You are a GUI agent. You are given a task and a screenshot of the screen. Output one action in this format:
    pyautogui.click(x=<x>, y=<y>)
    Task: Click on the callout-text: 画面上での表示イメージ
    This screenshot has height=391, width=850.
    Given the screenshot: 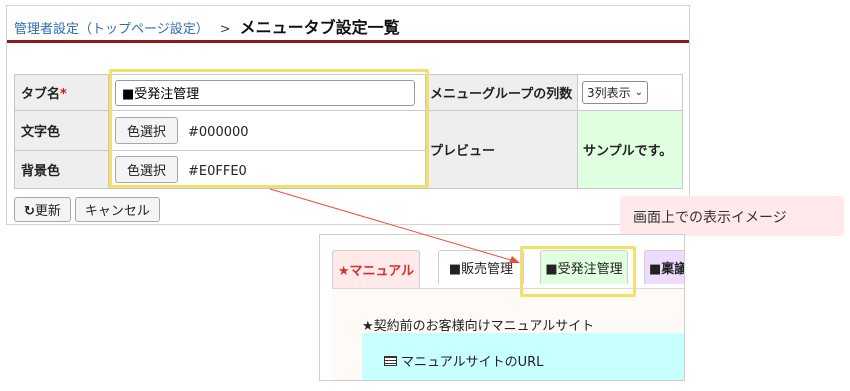 What is the action you would take?
    pyautogui.click(x=710, y=218)
    